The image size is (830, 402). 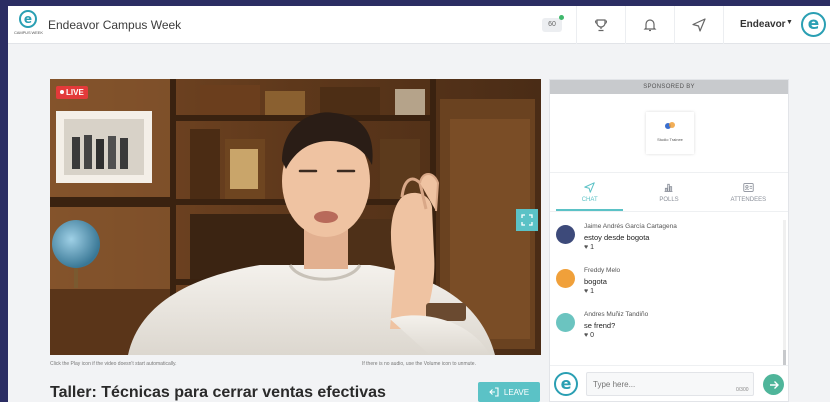 I want to click on user-avatar: e, so click(x=813, y=24).